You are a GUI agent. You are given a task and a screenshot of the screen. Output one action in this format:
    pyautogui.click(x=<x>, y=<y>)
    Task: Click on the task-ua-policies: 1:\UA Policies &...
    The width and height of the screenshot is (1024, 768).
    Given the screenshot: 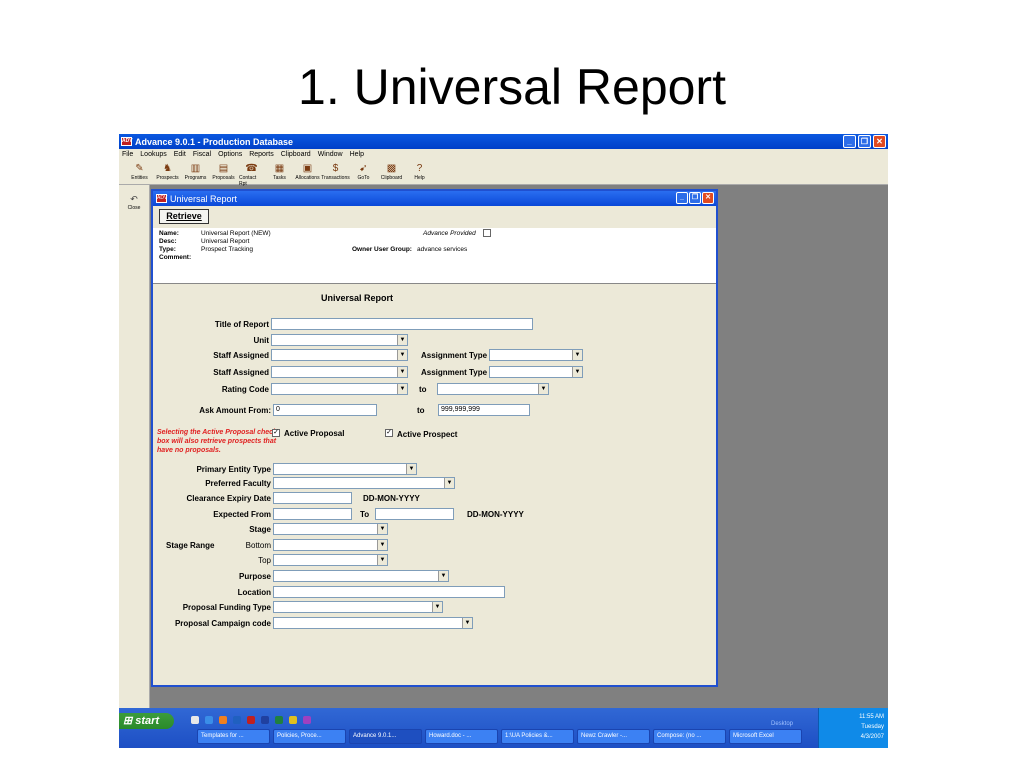 What is the action you would take?
    pyautogui.click(x=537, y=736)
    